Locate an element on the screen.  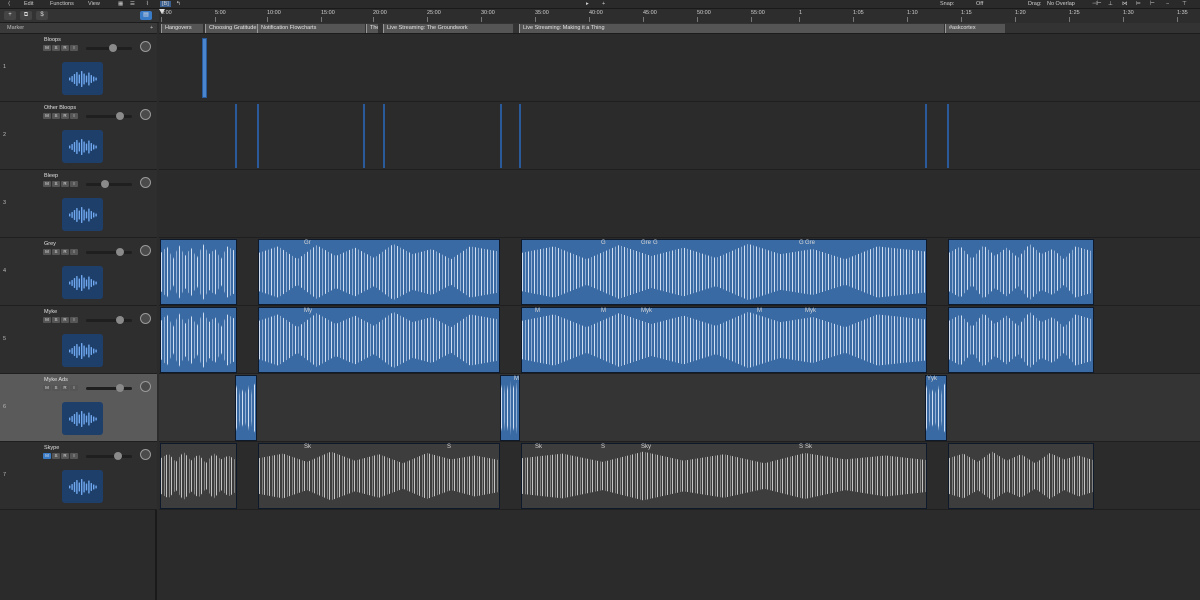
scissors-icon: $ is located at coordinates (42, 15).